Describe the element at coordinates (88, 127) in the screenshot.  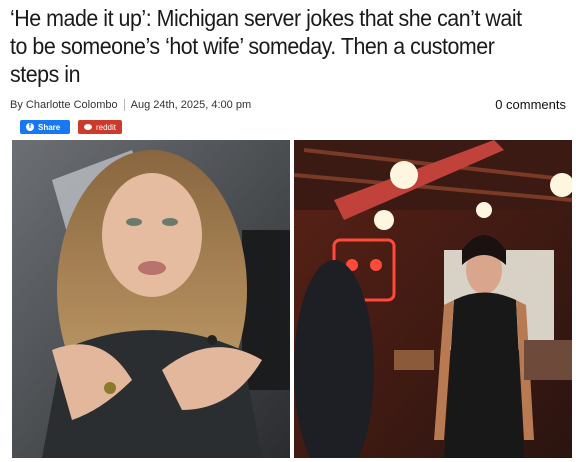
I see `reddit-icon` at that location.